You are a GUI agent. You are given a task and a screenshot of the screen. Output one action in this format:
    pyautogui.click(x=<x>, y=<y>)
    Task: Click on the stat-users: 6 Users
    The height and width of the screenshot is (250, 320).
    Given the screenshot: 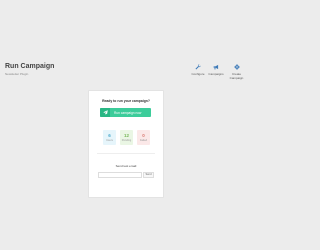 What is the action you would take?
    pyautogui.click(x=109, y=137)
    